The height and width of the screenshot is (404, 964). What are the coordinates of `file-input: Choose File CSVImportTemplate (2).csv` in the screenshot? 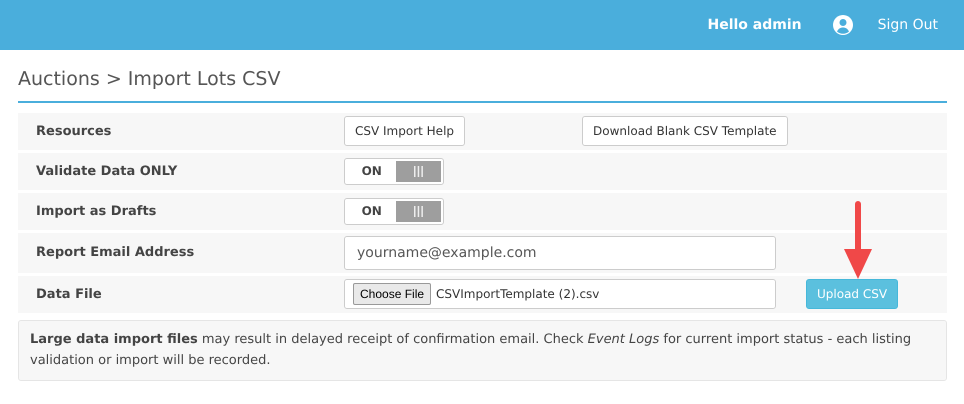 It's located at (560, 294).